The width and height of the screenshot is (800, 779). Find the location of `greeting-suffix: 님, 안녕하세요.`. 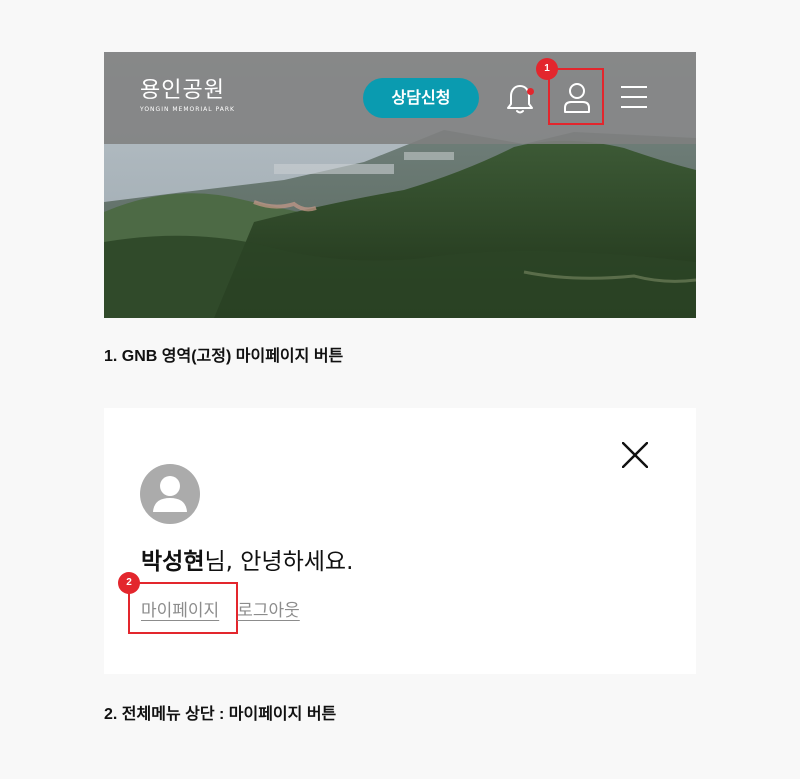

greeting-suffix: 님, 안녕하세요. is located at coordinates (279, 562).